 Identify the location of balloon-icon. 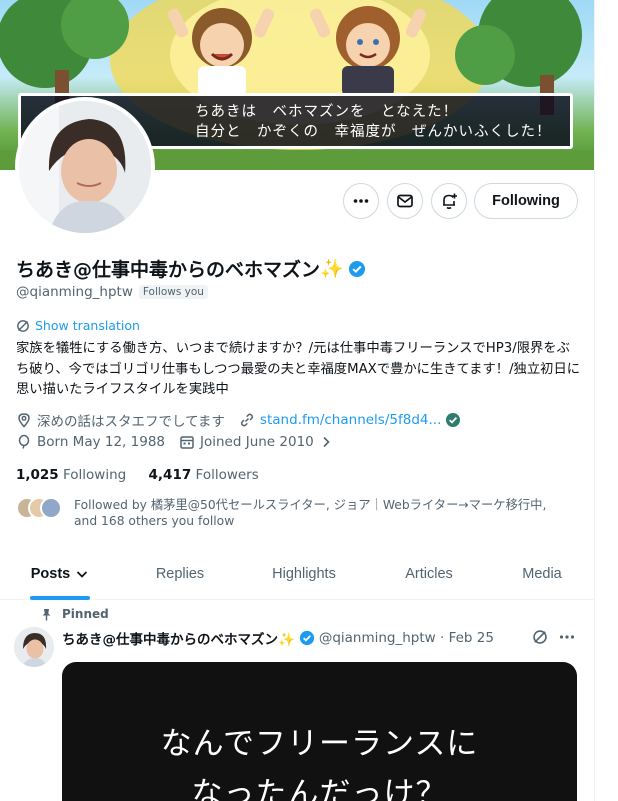
(24, 442).